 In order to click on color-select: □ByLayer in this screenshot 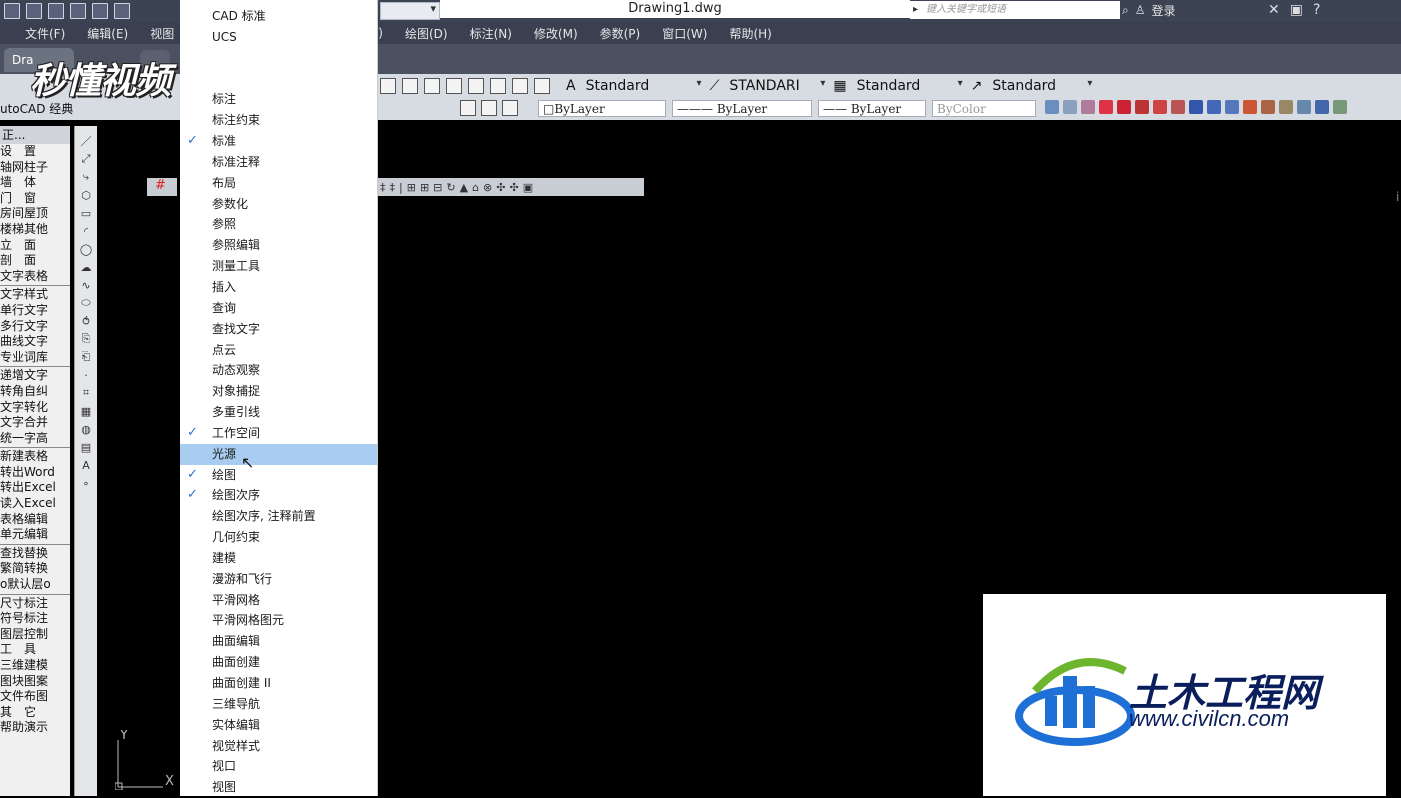, I will do `click(602, 108)`.